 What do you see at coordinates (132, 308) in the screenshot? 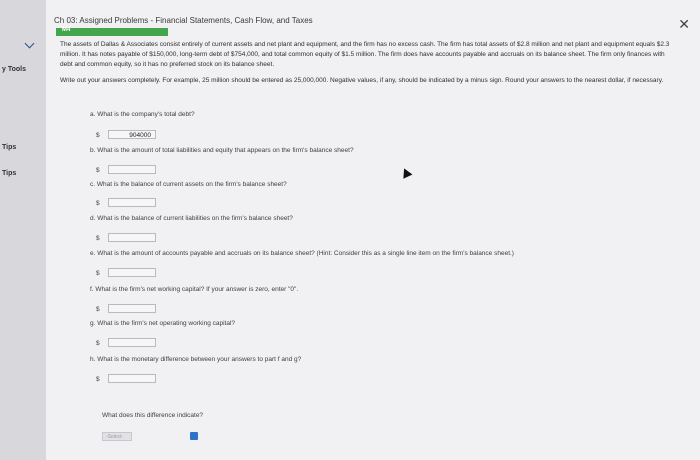
I see `answer-input-f` at bounding box center [132, 308].